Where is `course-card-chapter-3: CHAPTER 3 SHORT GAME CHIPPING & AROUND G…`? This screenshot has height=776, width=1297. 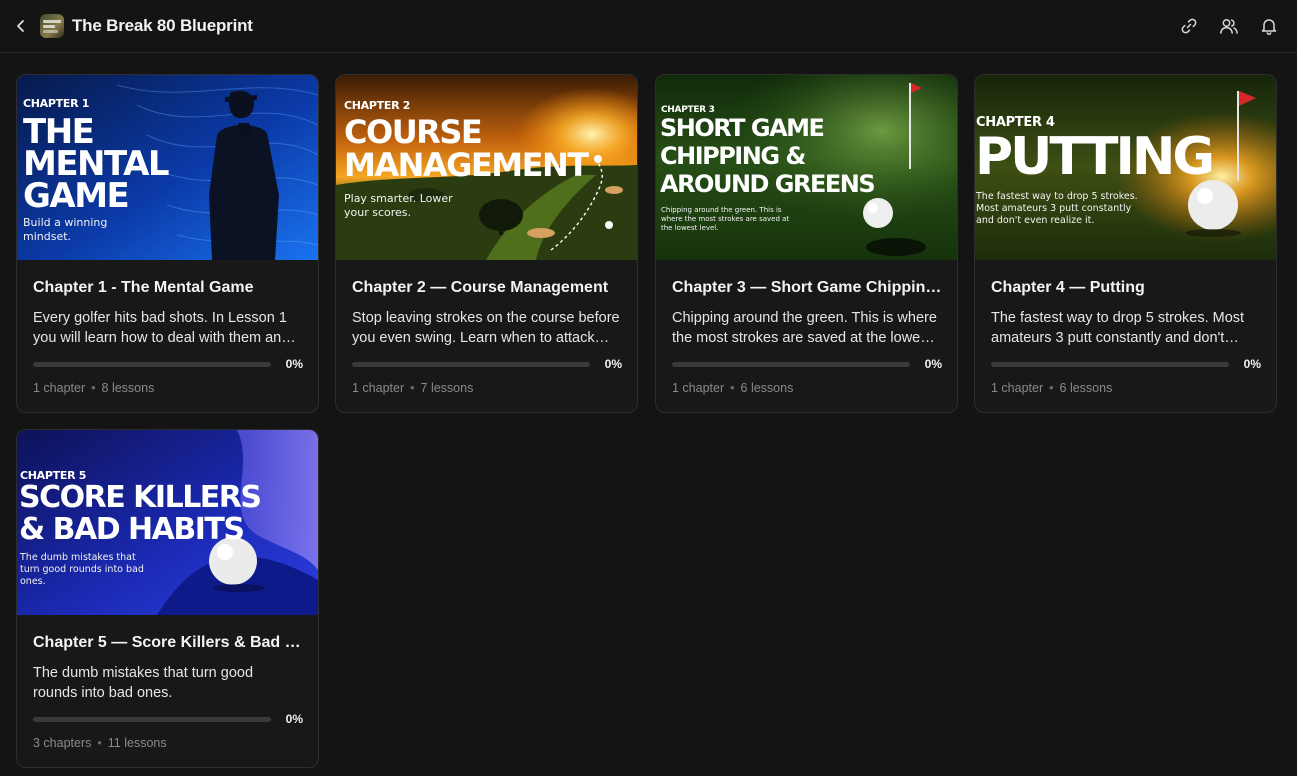
course-card-chapter-3: CHAPTER 3 SHORT GAME CHIPPING & AROUND G… is located at coordinates (806, 243).